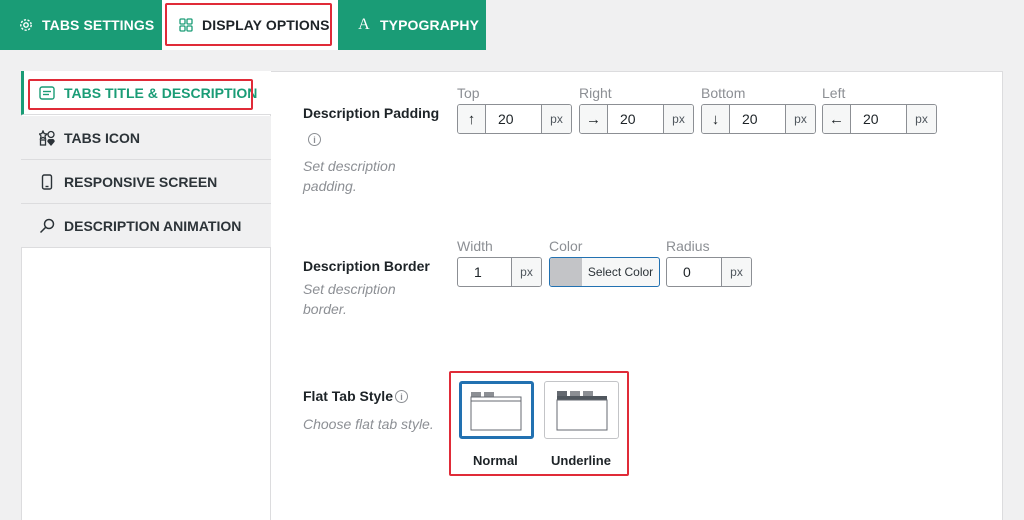 This screenshot has width=1024, height=520. I want to click on border-color-label: Color, so click(566, 246).